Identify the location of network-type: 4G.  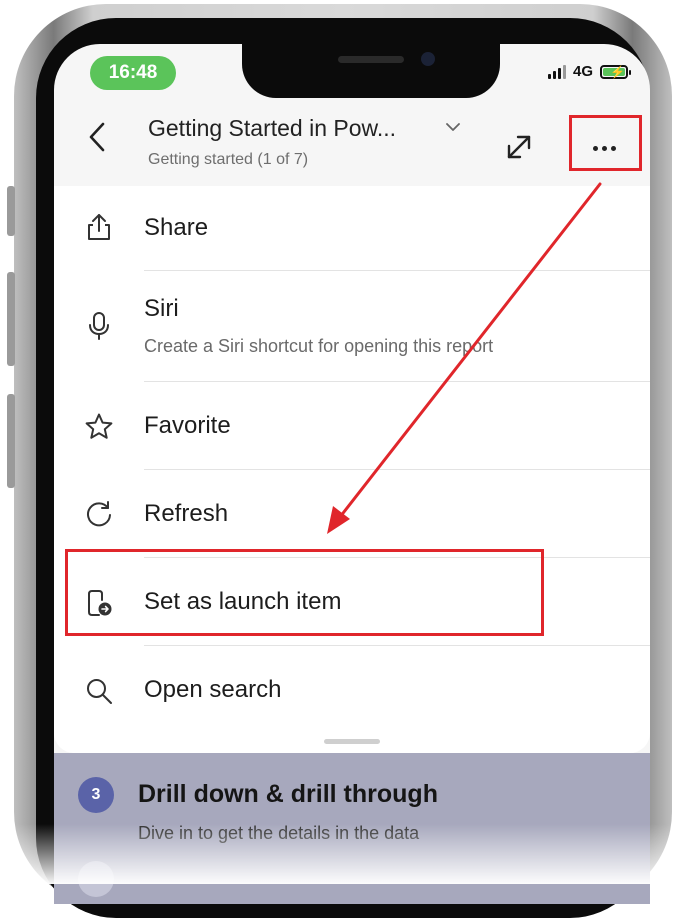
(582, 71).